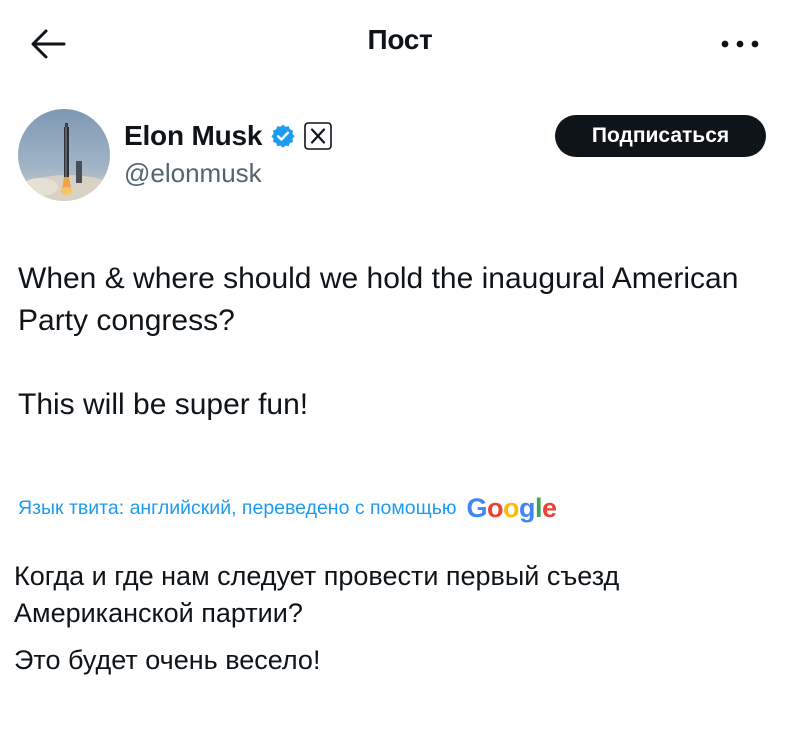 The height and width of the screenshot is (730, 800). I want to click on page-title: Пост, so click(400, 39).